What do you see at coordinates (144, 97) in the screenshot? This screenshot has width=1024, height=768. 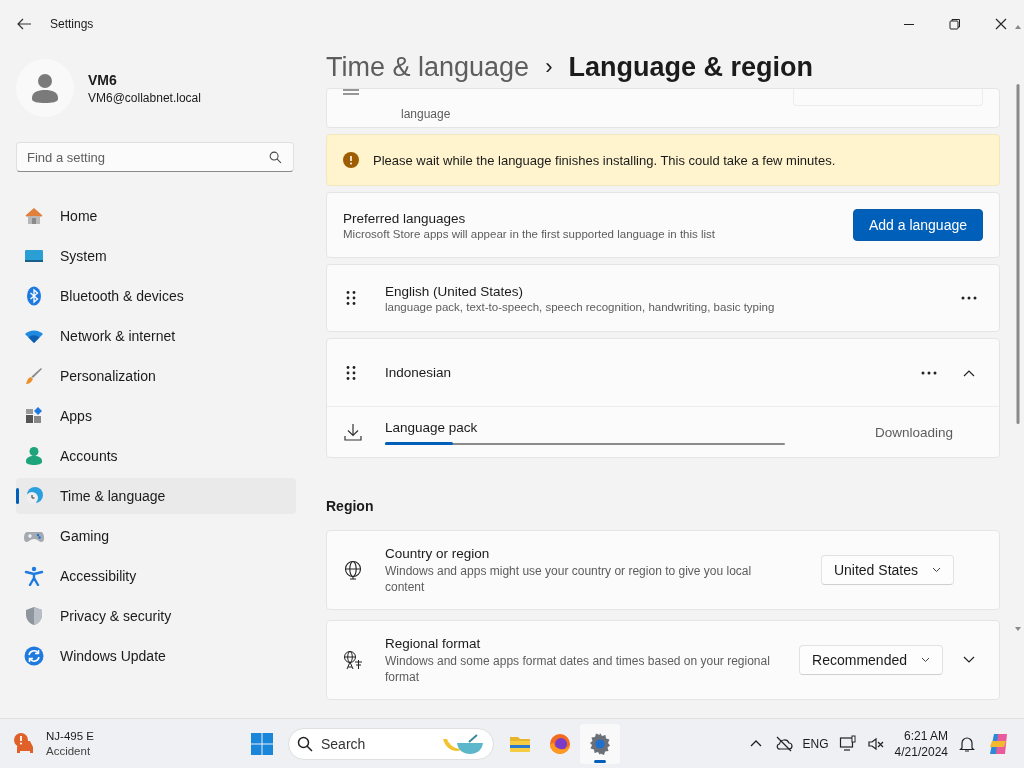 I see `user-email: VM6@collabnet.local` at bounding box center [144, 97].